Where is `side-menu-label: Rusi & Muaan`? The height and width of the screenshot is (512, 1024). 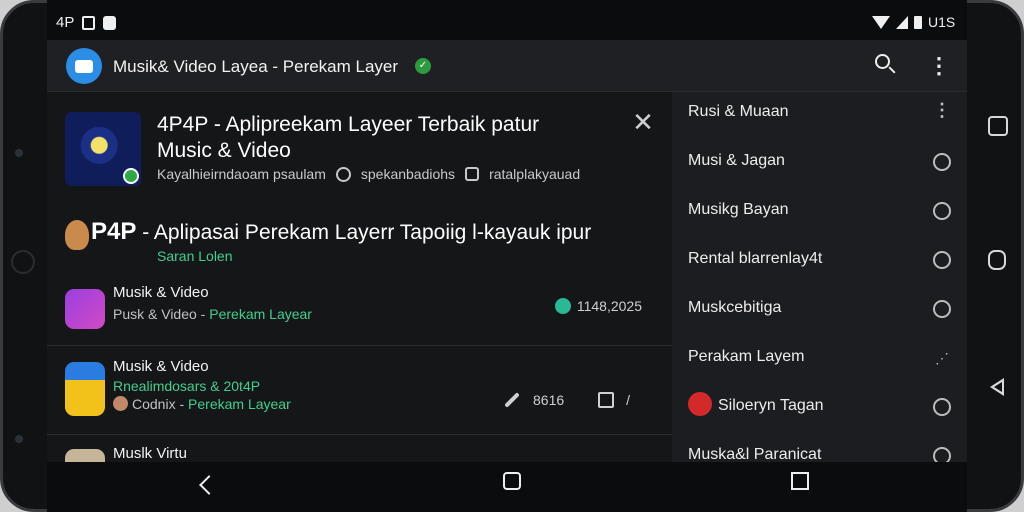 side-menu-label: Rusi & Muaan is located at coordinates (738, 111).